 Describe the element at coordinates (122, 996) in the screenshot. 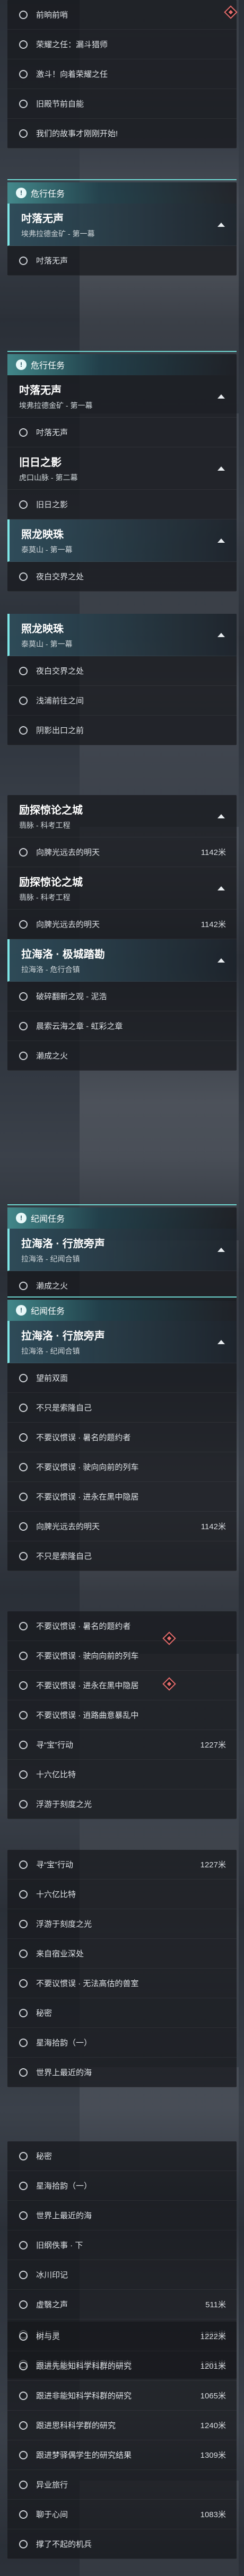

I see `list-item: 破碎翻新之观 - 泥浩` at that location.